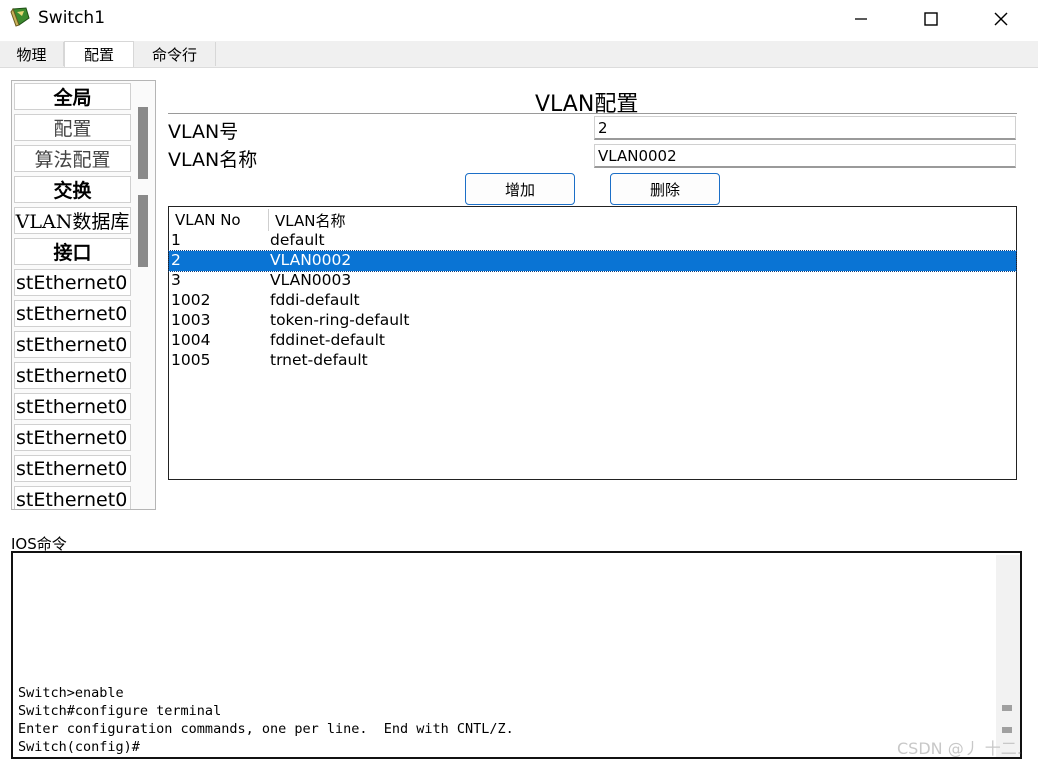  I want to click on vlan-name-cell: VLAN0002, so click(311, 260).